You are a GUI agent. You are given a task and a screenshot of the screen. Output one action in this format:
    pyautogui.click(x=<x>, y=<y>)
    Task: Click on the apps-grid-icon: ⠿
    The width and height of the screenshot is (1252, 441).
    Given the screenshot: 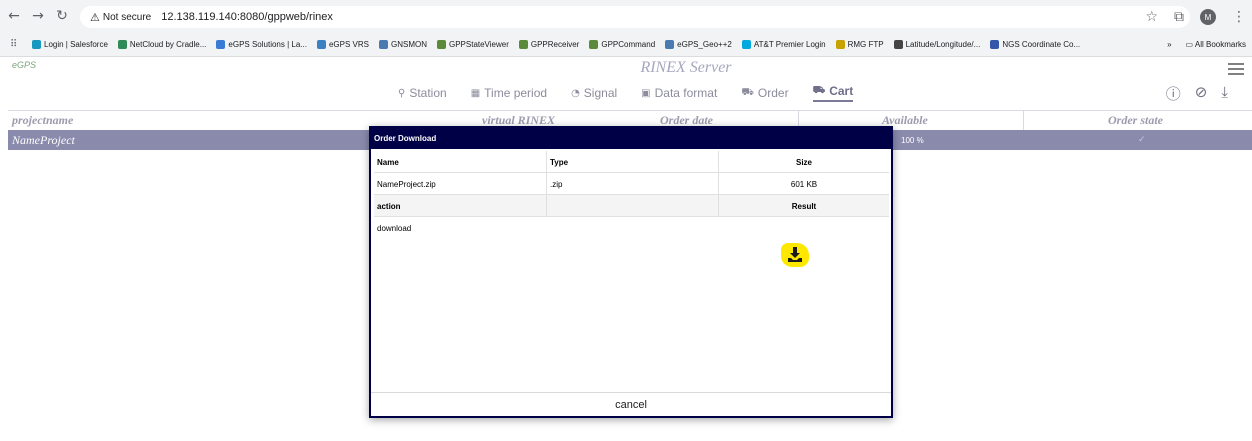 What is the action you would take?
    pyautogui.click(x=17, y=44)
    